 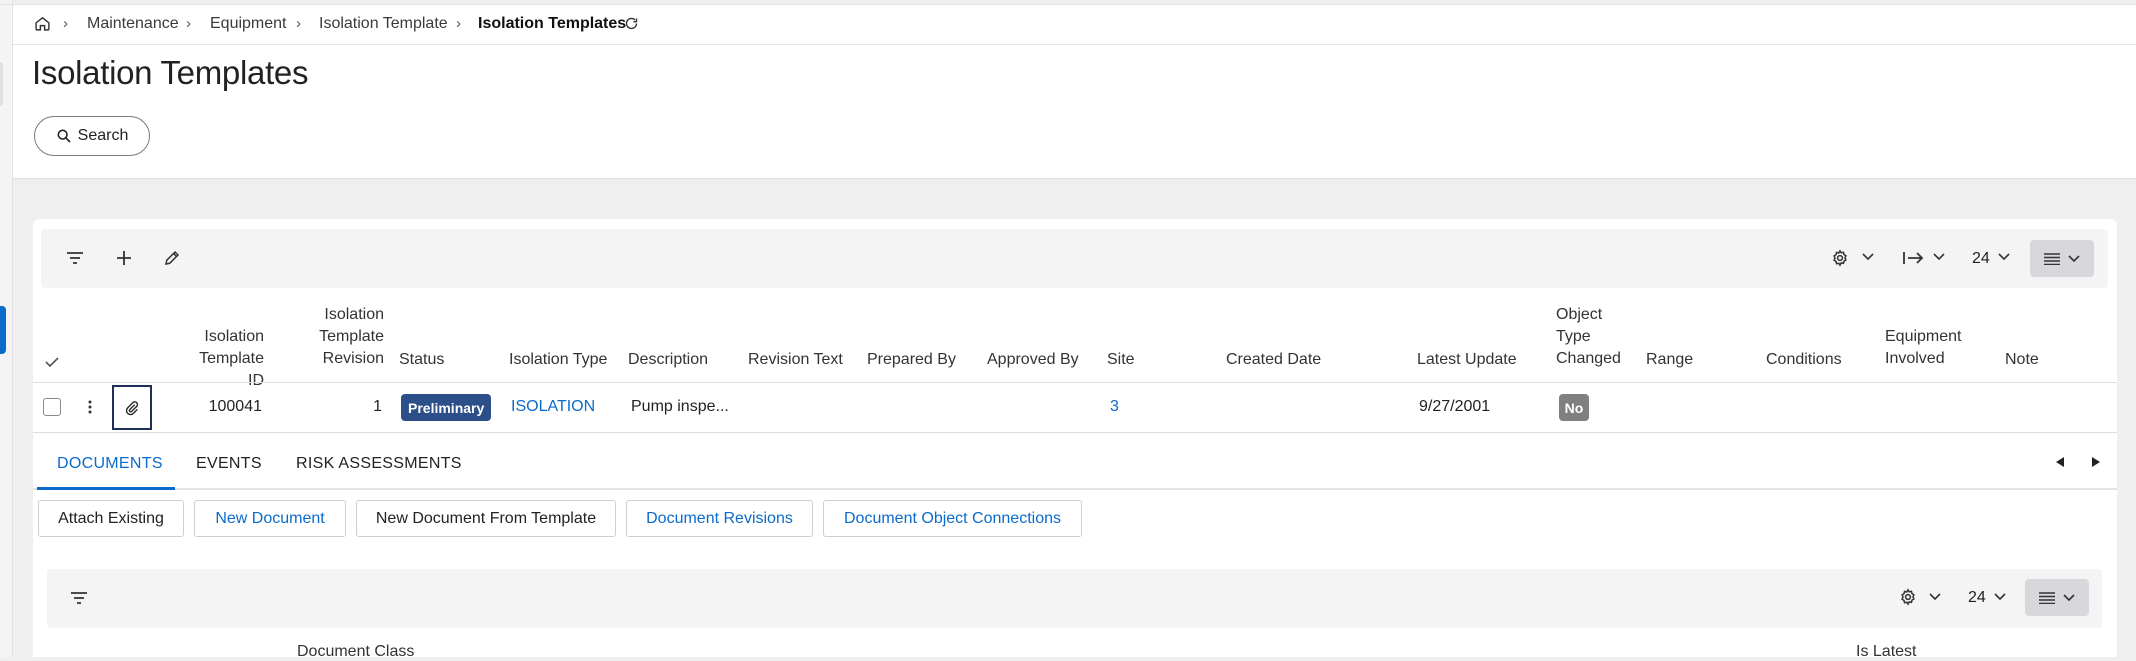 I want to click on col-revision-line2: Template, so click(x=351, y=336).